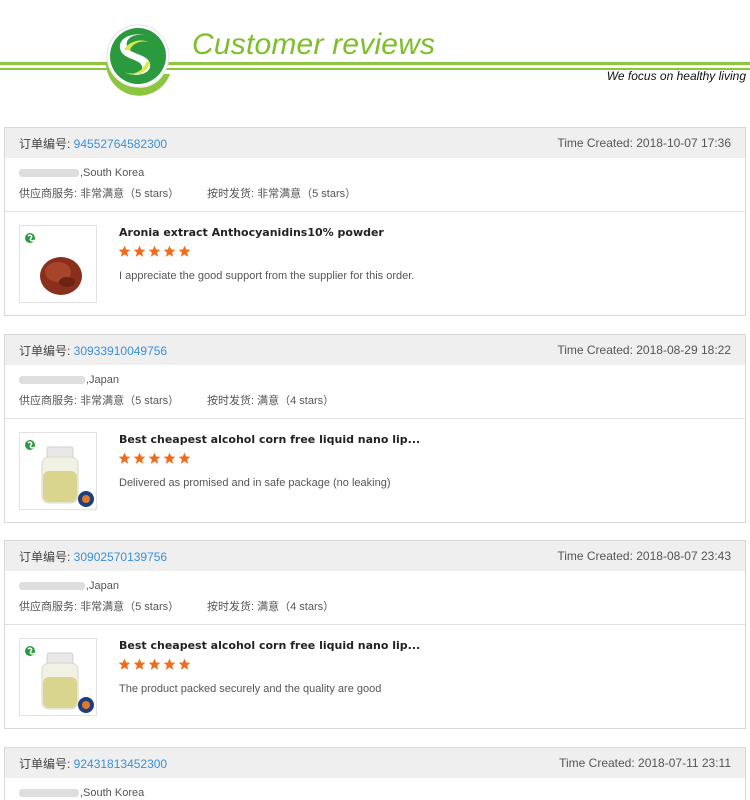 The image size is (750, 800). Describe the element at coordinates (375, 789) in the screenshot. I see `buyer-info: ,South Korea` at that location.